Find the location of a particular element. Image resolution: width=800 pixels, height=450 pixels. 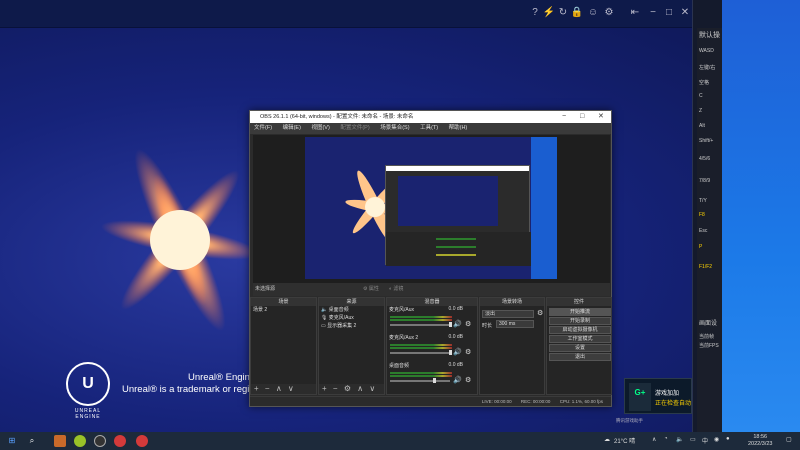

refresh-icon: ↻ is located at coordinates (563, 12).